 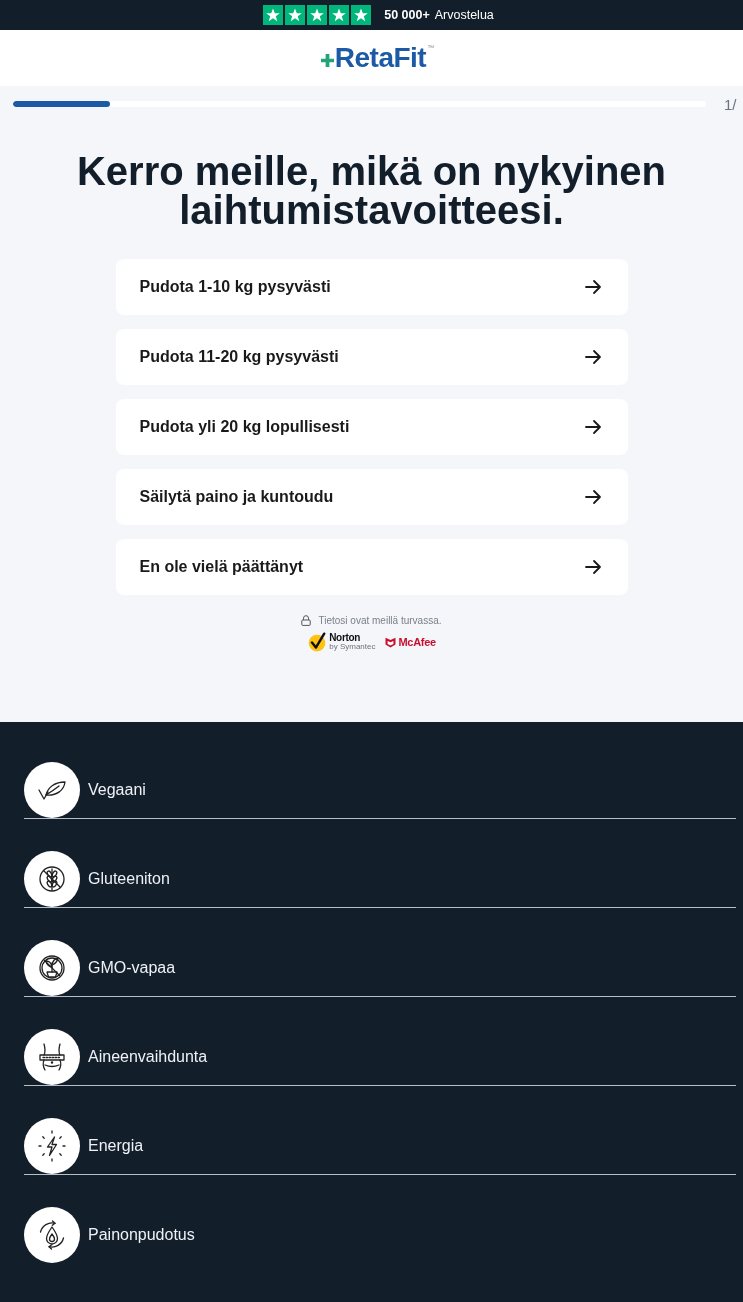 I want to click on plus-icon, so click(x=327, y=60).